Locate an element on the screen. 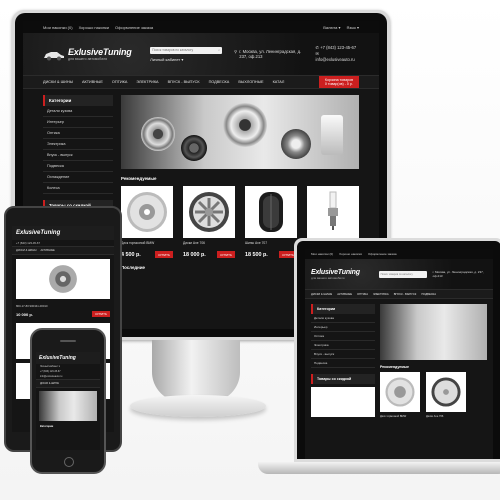  product-card: Диск тормозной BMW 4 500 р. КУПИТЬ is located at coordinates (147, 222).